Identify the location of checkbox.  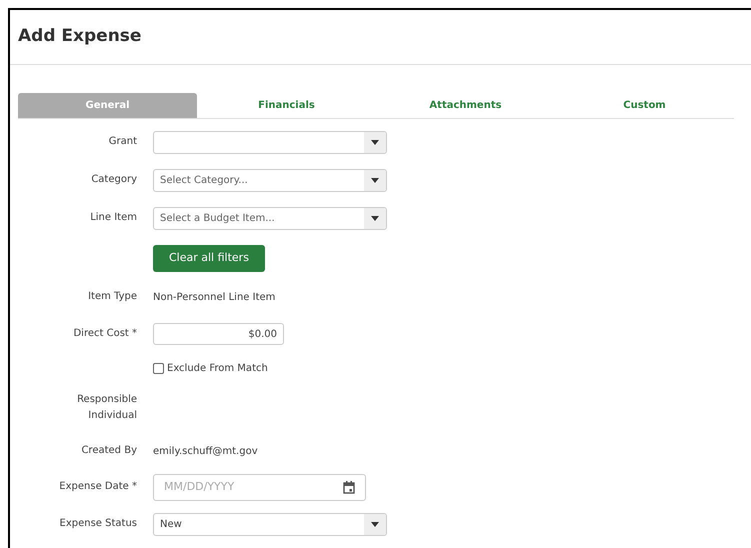
(158, 368).